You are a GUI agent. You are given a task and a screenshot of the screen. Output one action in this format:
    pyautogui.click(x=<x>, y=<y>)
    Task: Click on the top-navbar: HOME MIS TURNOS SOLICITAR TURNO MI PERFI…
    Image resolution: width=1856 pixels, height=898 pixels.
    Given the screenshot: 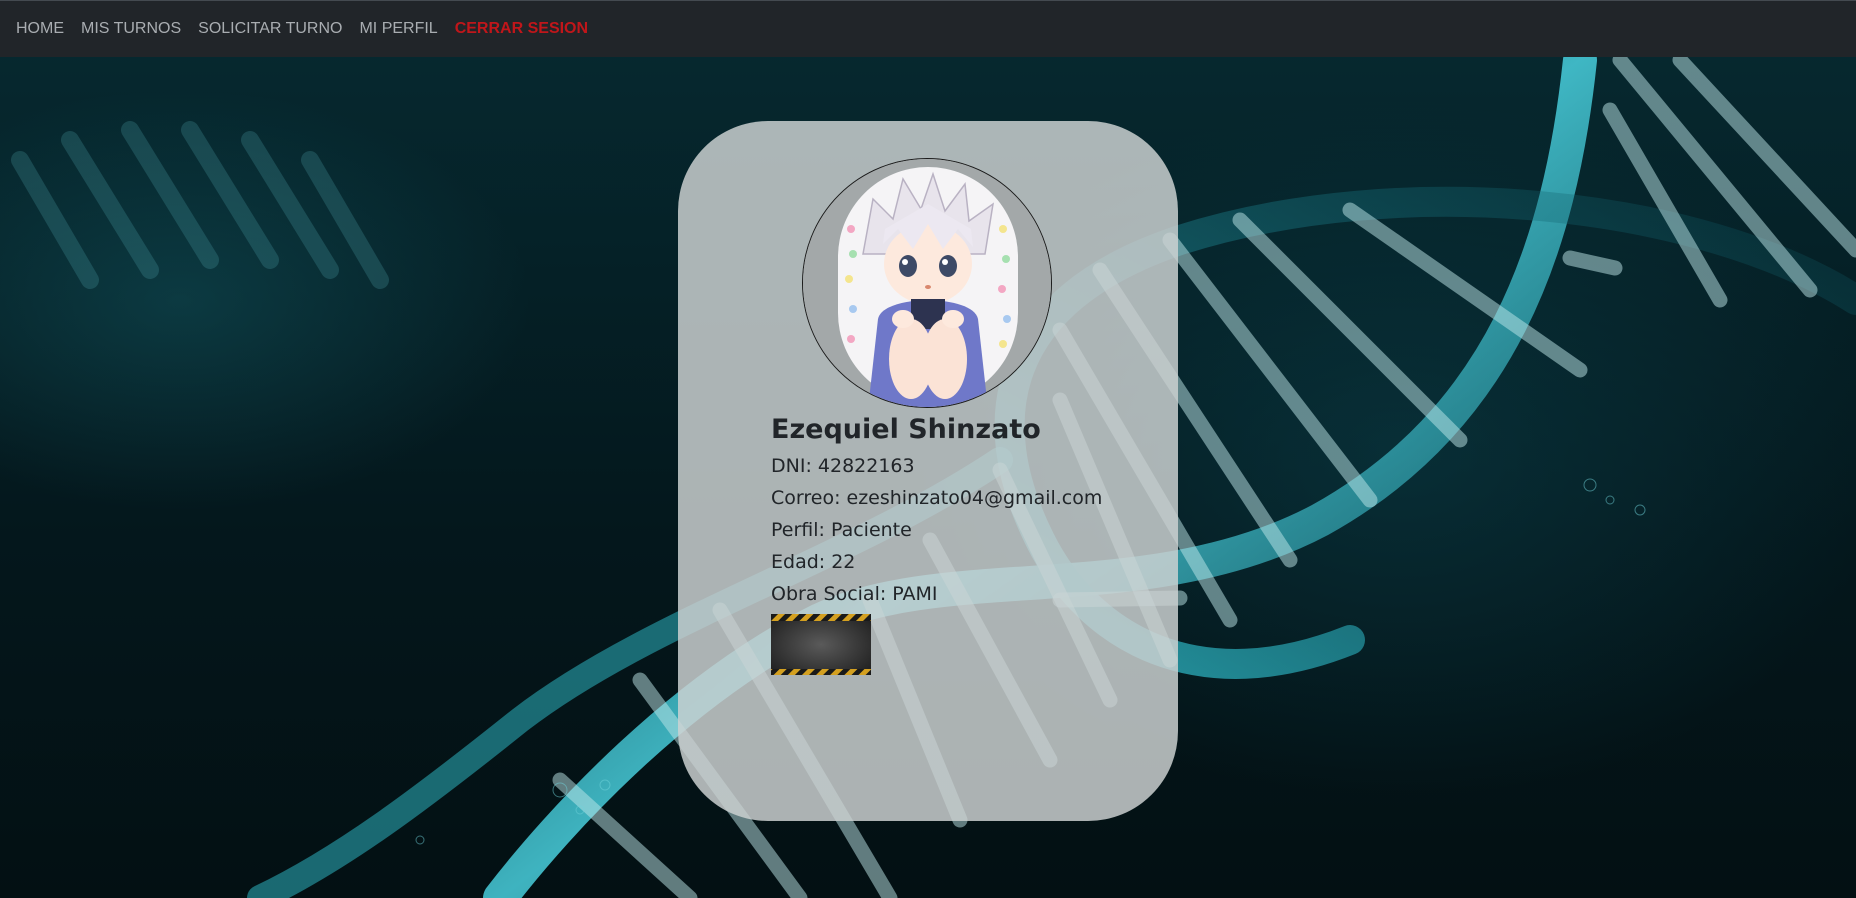 What is the action you would take?
    pyautogui.click(x=928, y=28)
    